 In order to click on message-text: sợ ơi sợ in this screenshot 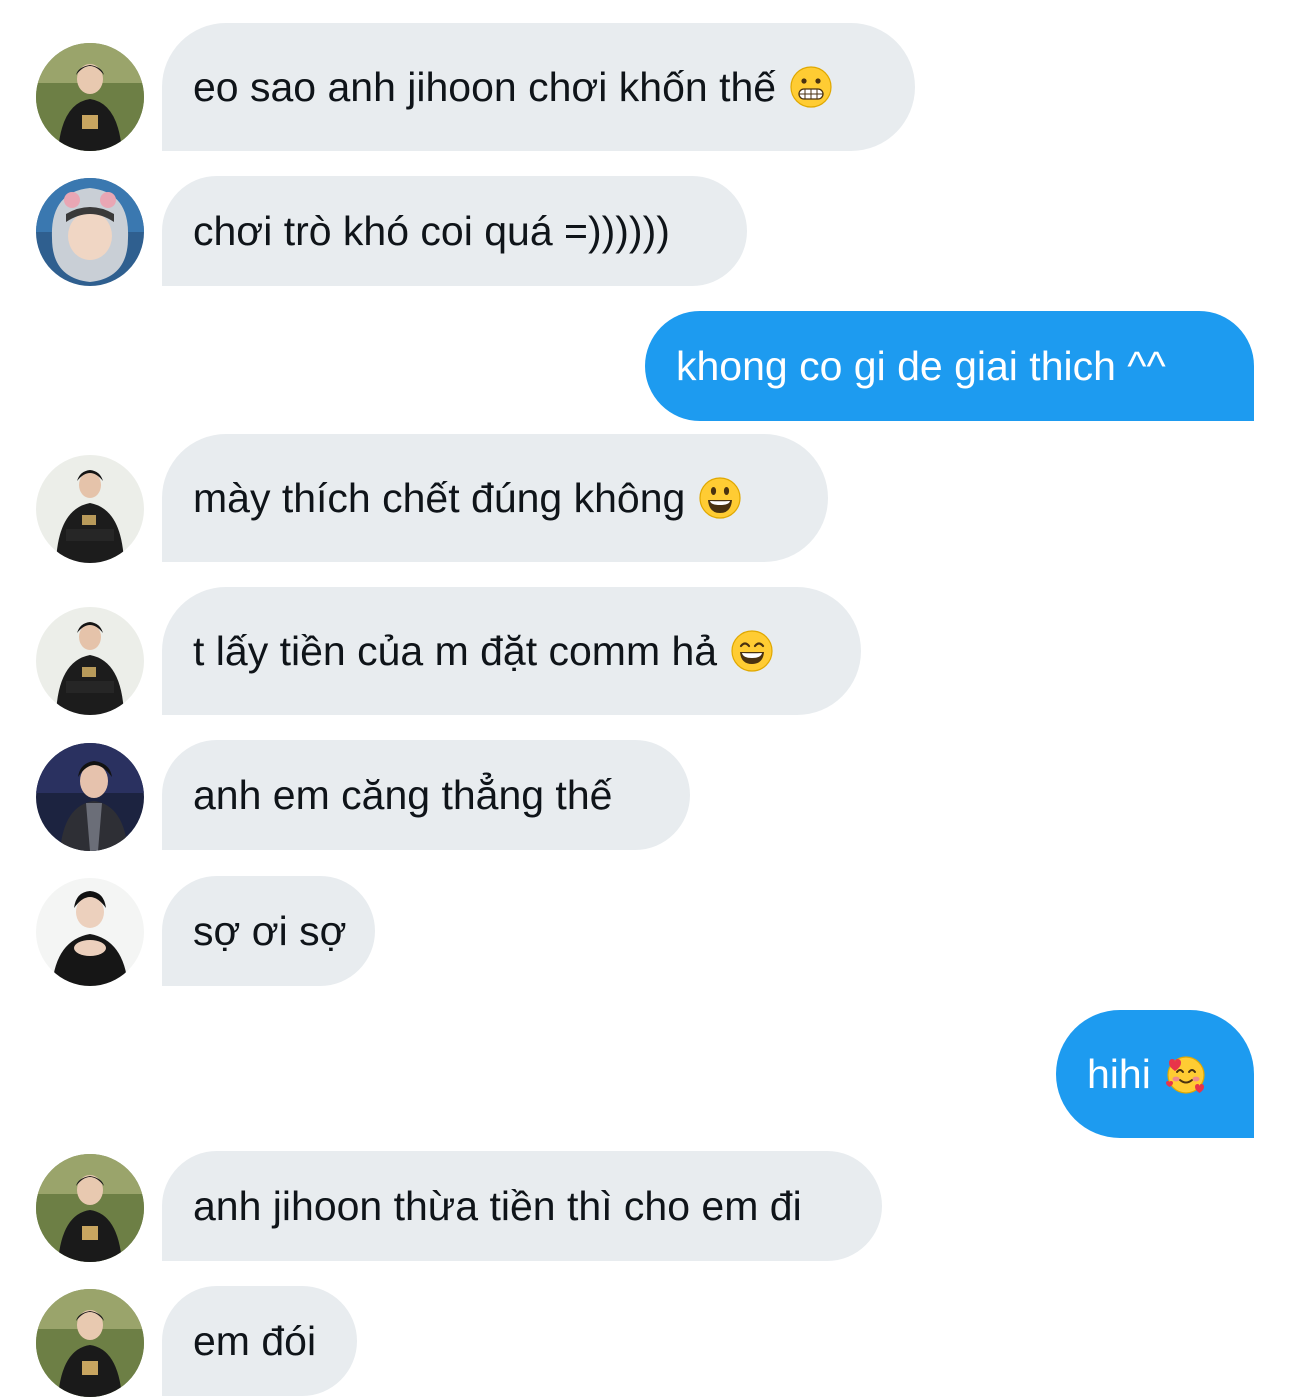, I will do `click(270, 931)`.